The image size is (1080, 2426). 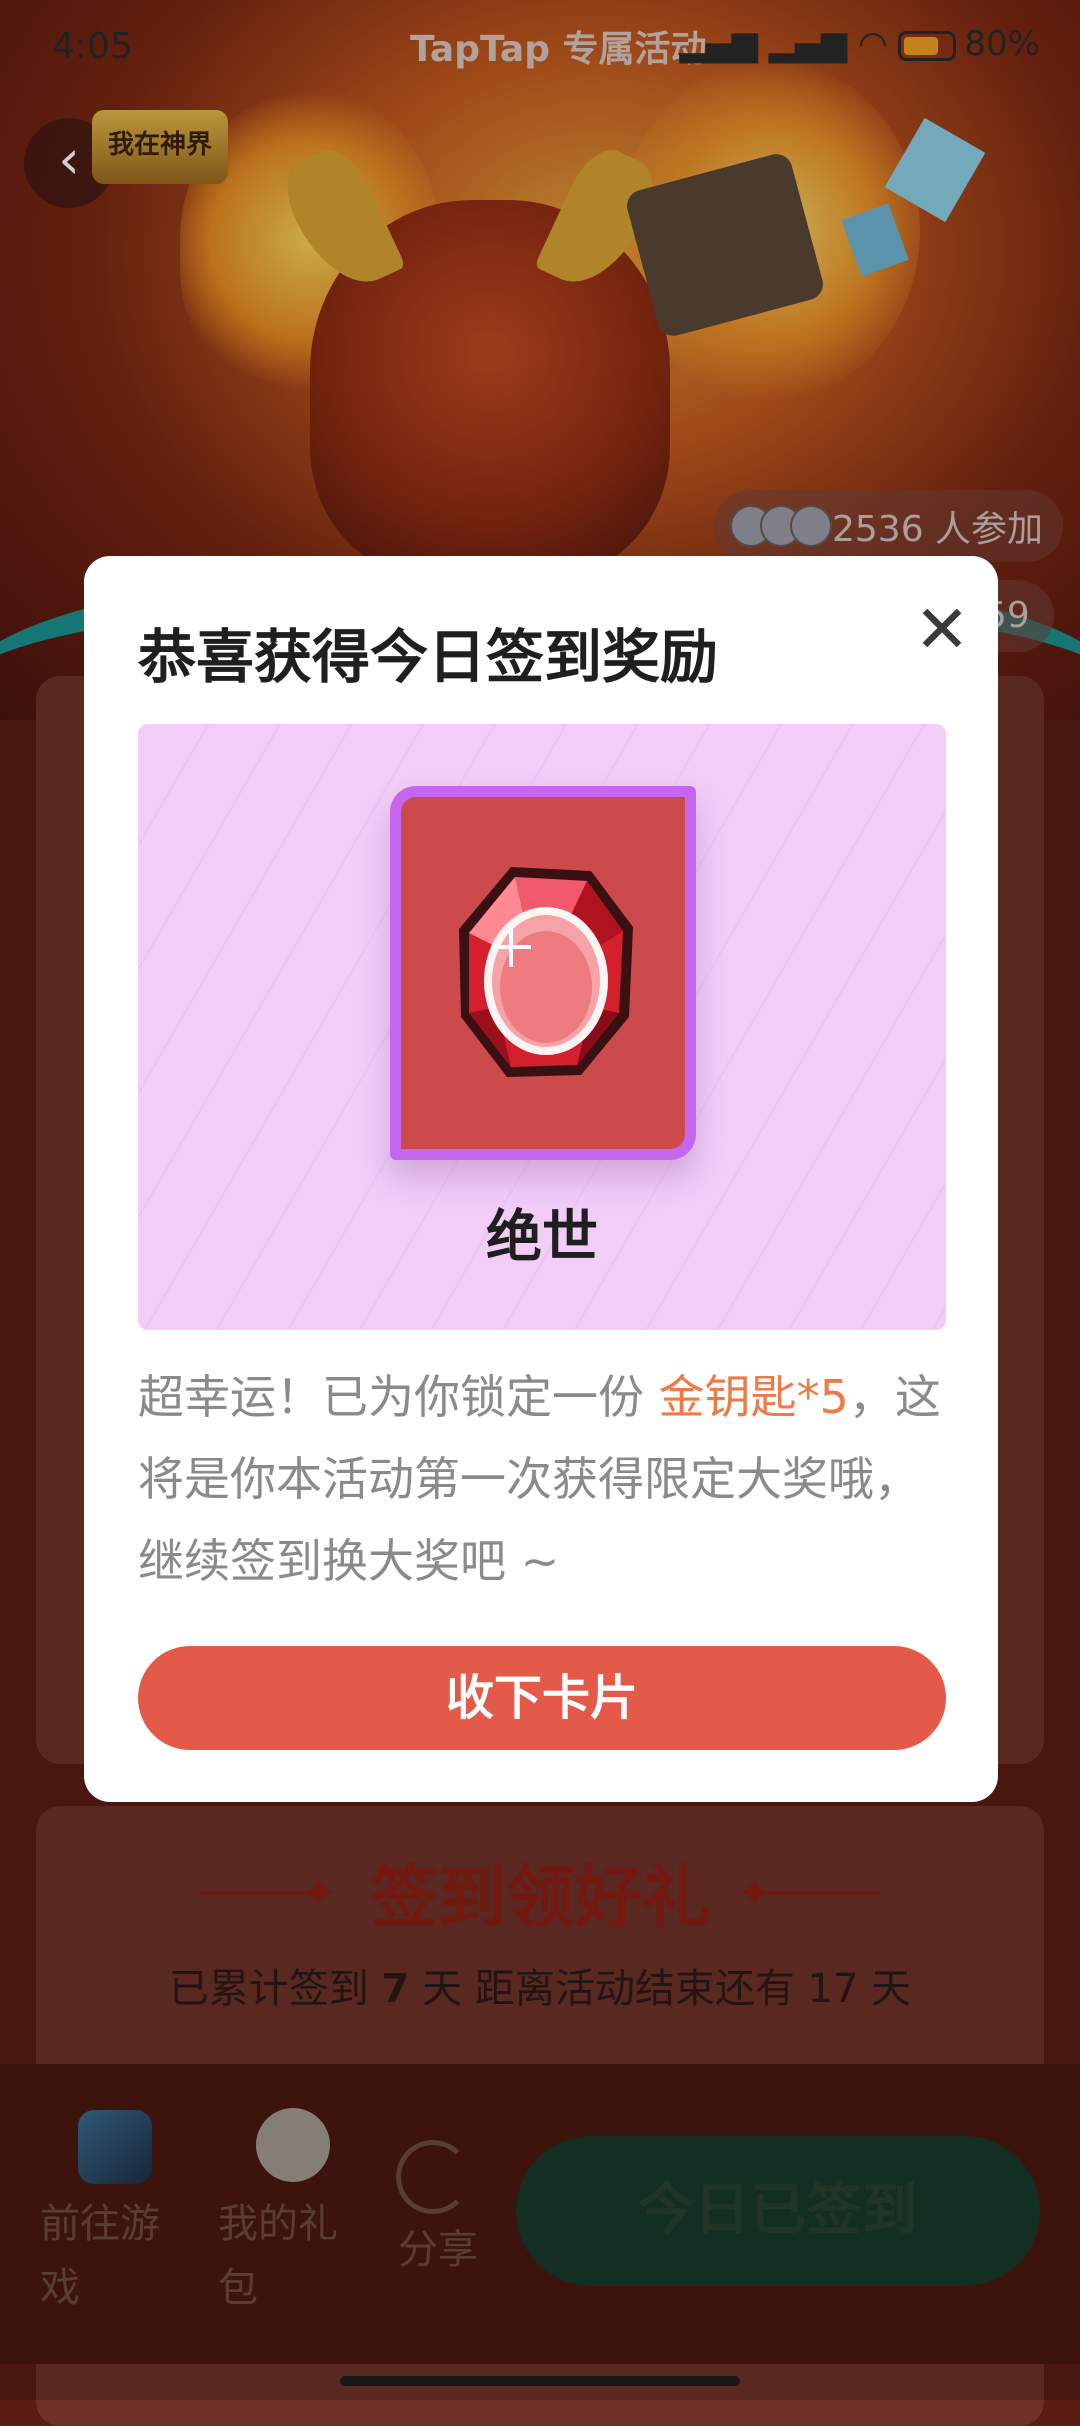 I want to click on battery-icon, so click(x=927, y=45).